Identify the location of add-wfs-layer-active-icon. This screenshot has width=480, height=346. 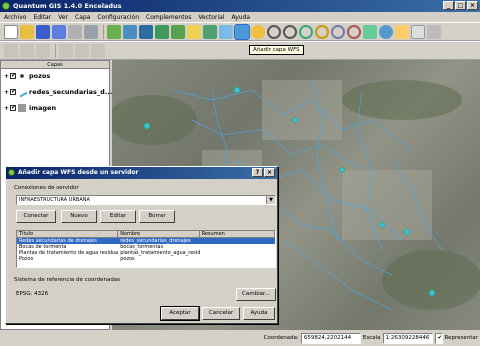
(242, 31).